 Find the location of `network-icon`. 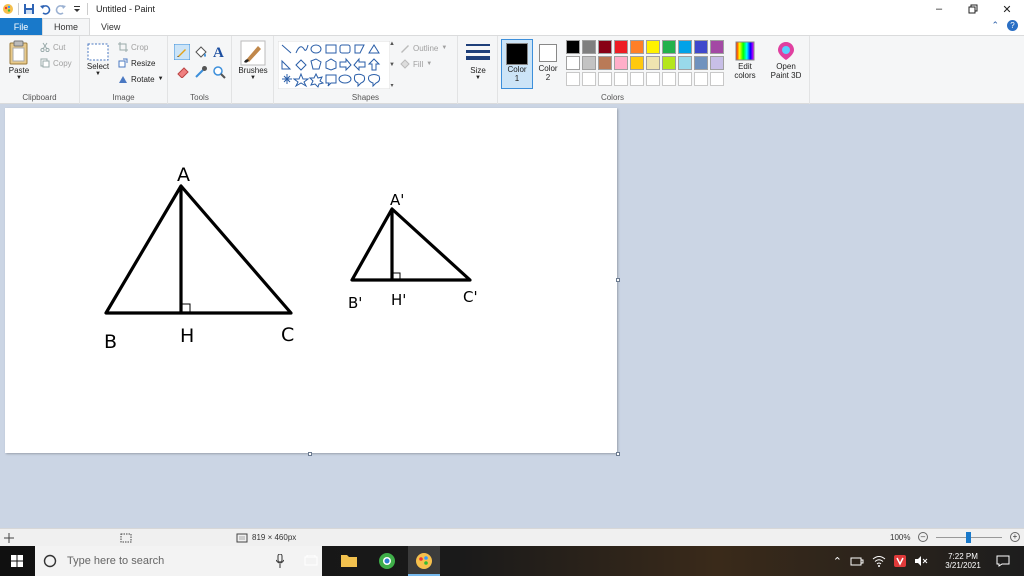

network-icon is located at coordinates (857, 561).